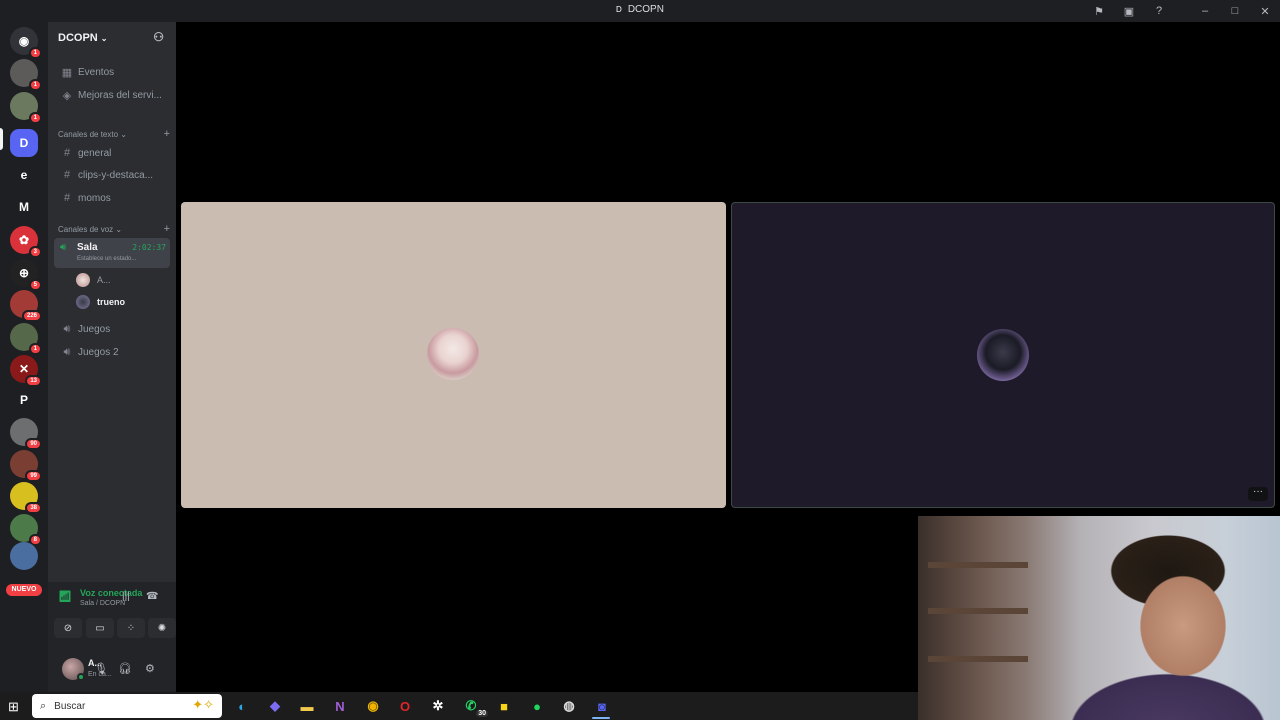  What do you see at coordinates (152, 596) in the screenshot?
I see `disconnect-icon: ☎` at bounding box center [152, 596].